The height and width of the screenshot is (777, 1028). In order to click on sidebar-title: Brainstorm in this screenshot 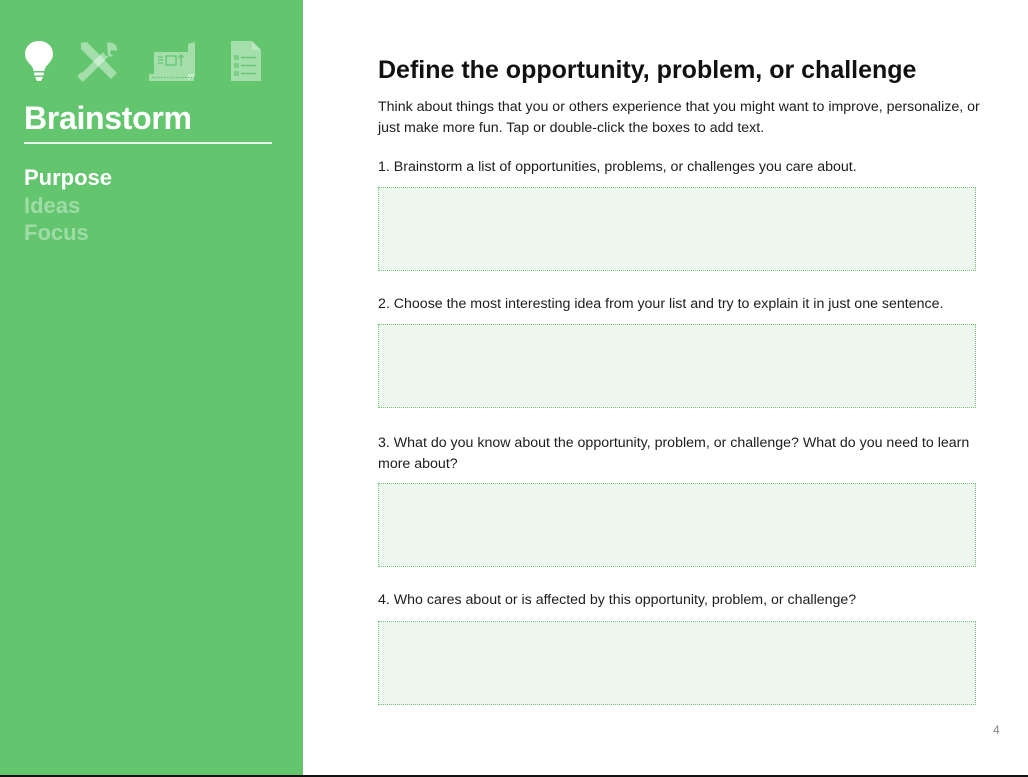, I will do `click(108, 118)`.